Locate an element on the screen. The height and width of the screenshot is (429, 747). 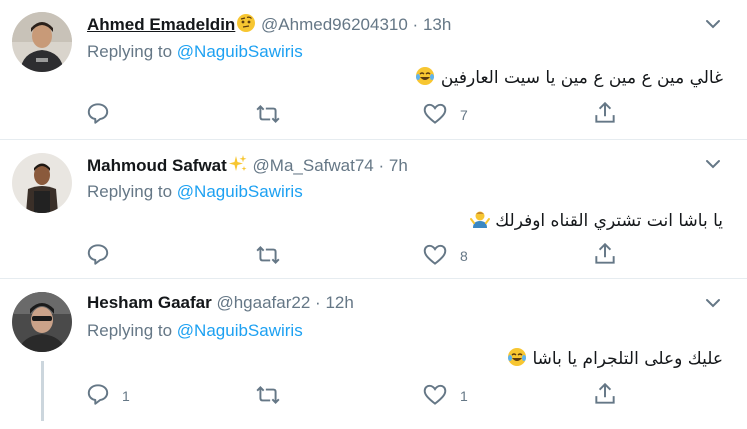
tweet-text-container: يا باشا انت تشتري القناه اوفرلك is located at coordinates (596, 221).